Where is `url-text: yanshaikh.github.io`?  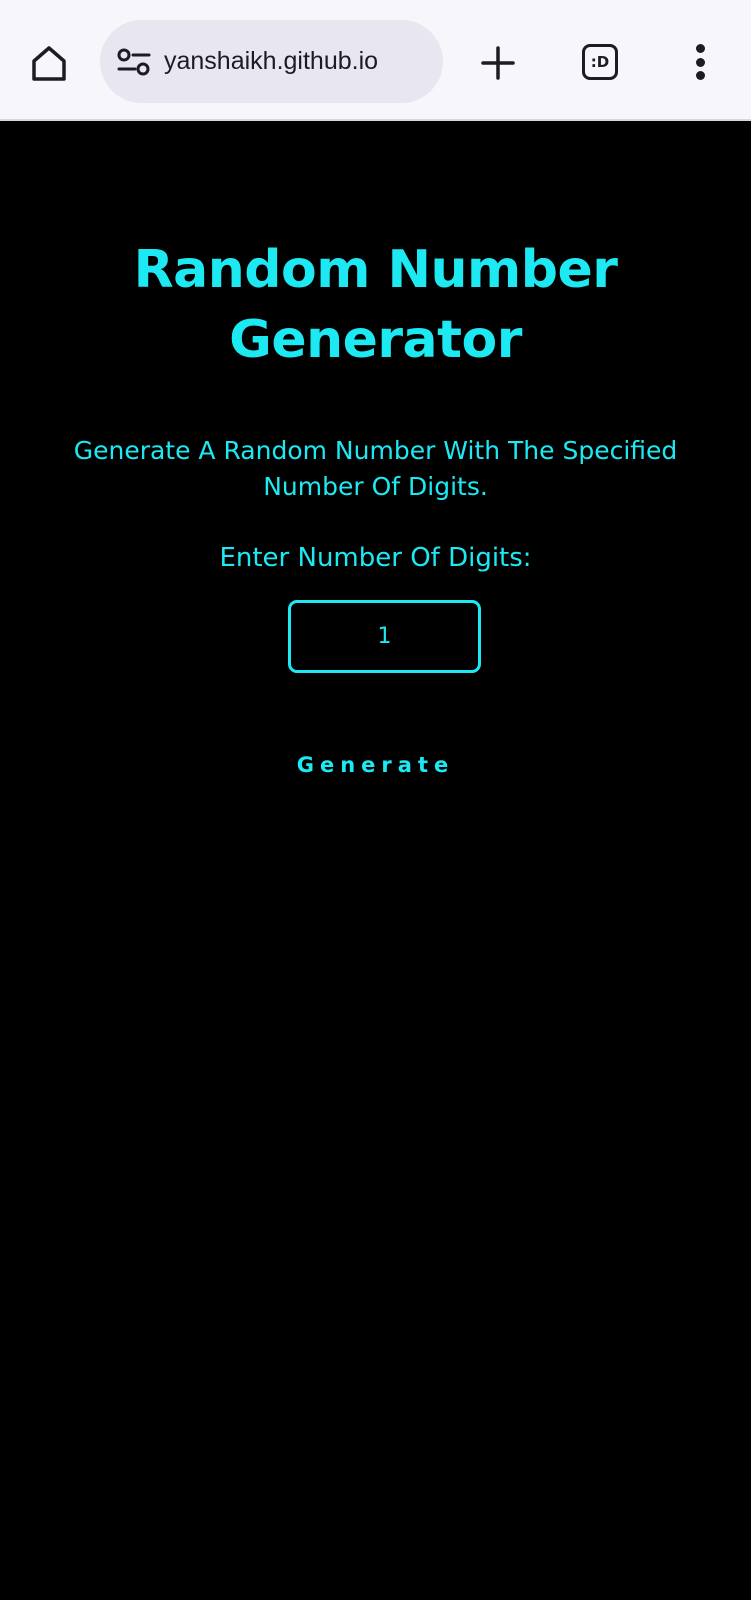
url-text: yanshaikh.github.io is located at coordinates (271, 61).